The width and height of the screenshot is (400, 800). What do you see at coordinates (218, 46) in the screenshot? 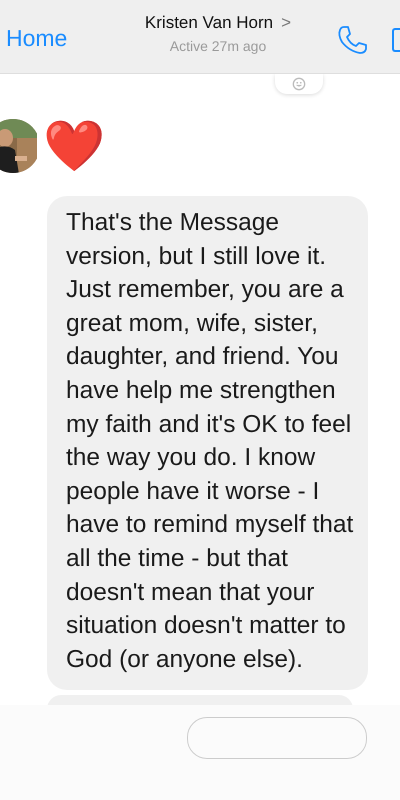
I see `active-status: Active 27m ago` at bounding box center [218, 46].